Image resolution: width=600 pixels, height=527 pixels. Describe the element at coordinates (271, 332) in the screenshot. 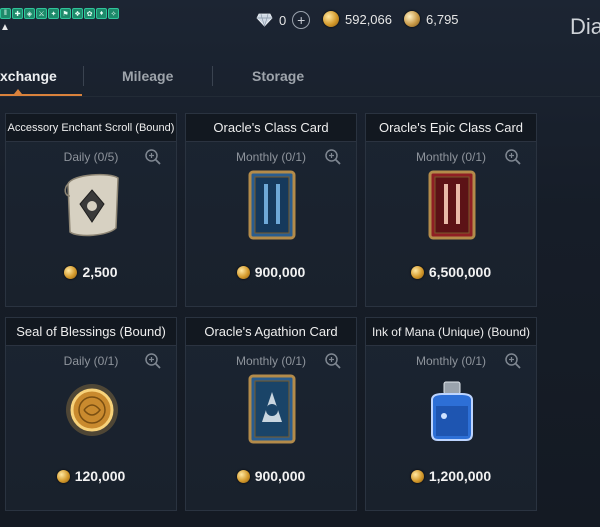

I see `item-name: Oracle's Agathion Card` at that location.